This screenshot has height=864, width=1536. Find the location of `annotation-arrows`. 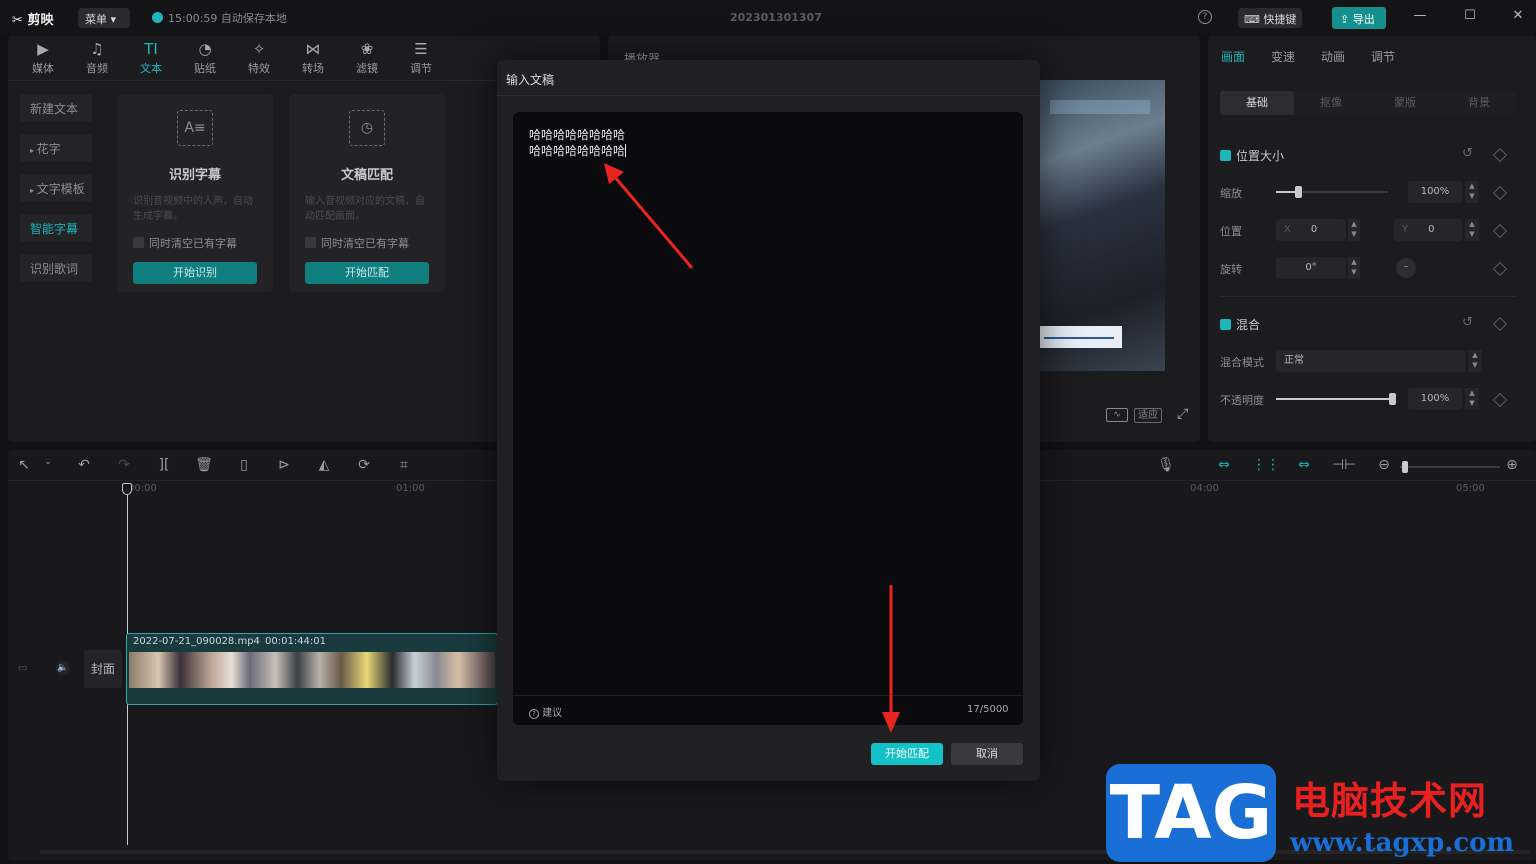

annotation-arrows is located at coordinates (752, 448).